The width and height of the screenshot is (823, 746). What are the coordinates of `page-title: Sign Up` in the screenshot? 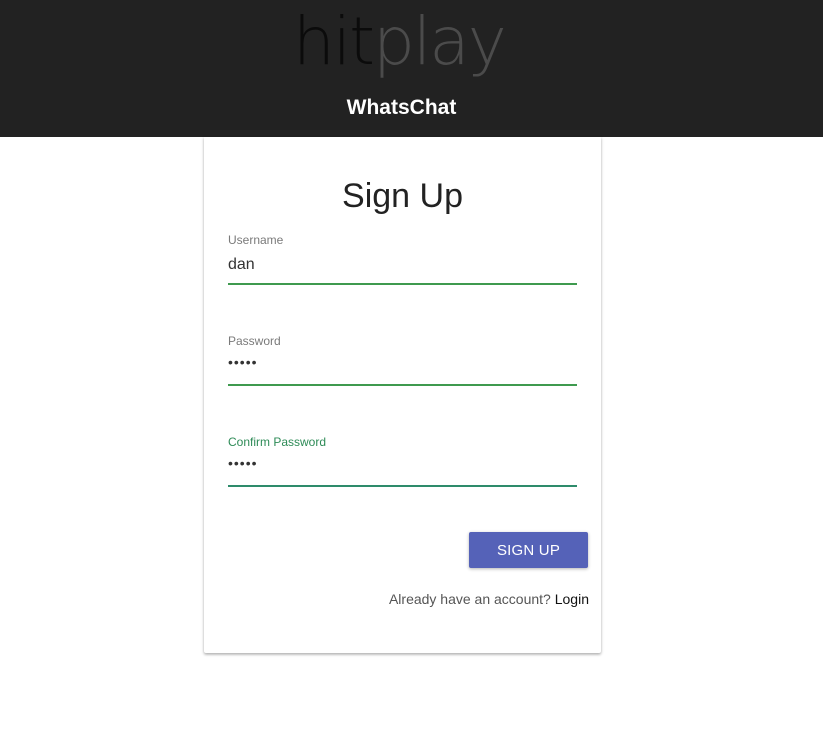 It's located at (402, 196).